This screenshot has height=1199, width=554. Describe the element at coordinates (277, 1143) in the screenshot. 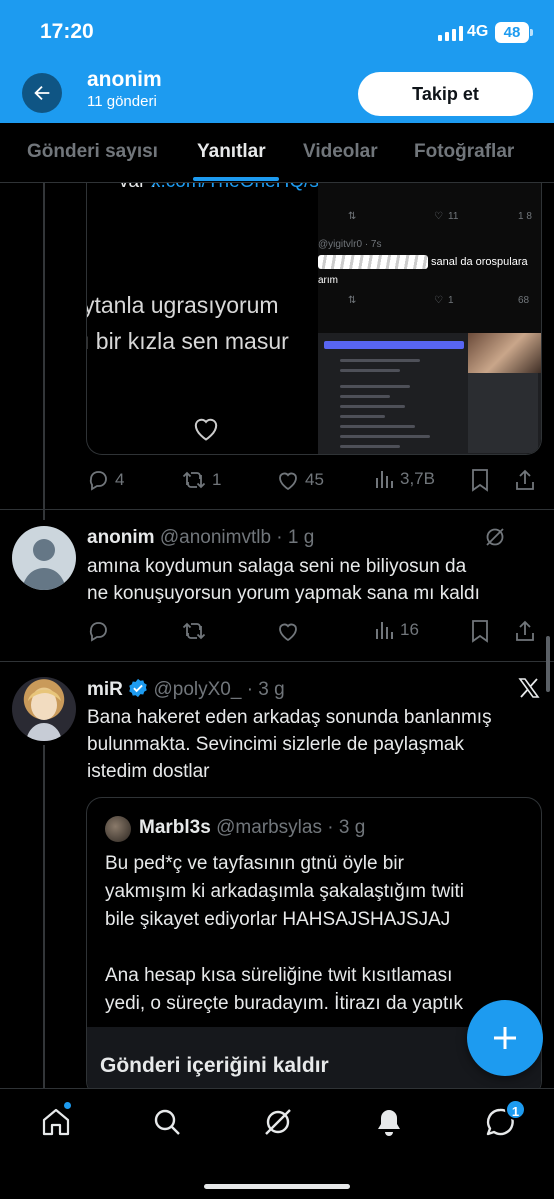

I see `bottom-navigation` at that location.